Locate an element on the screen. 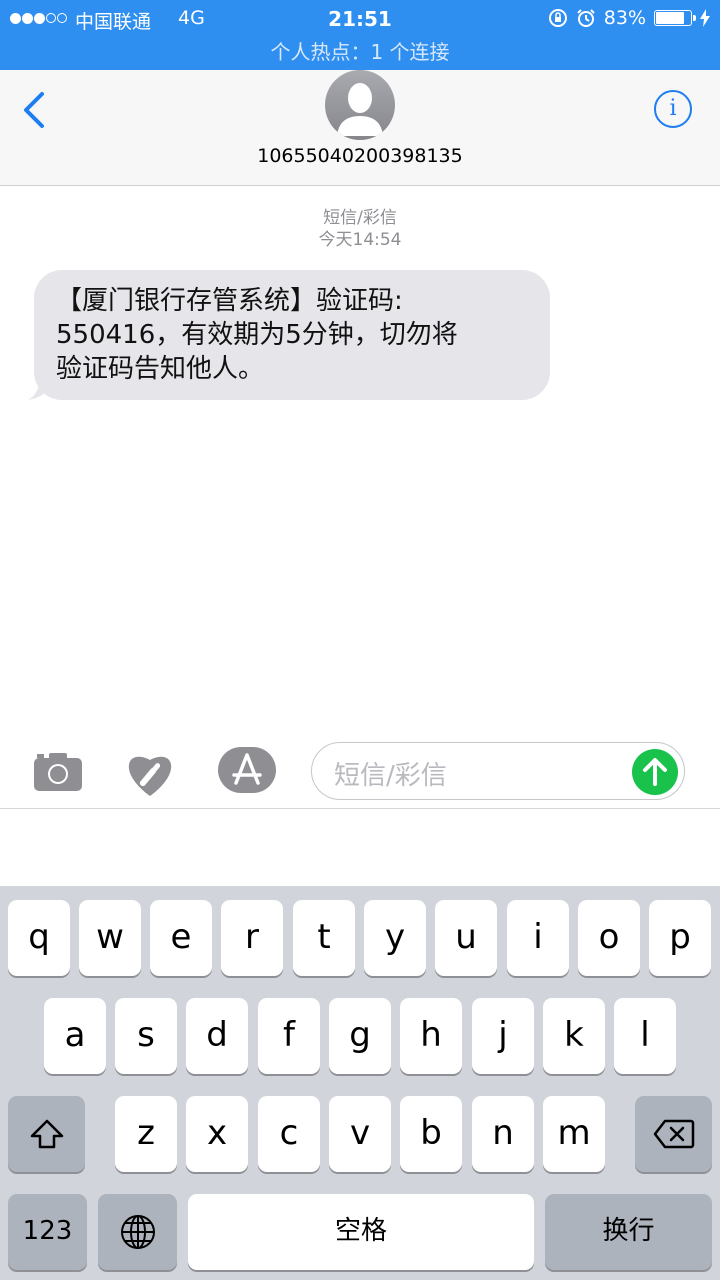 This screenshot has width=720, height=1280. key-v: v is located at coordinates (360, 1134).